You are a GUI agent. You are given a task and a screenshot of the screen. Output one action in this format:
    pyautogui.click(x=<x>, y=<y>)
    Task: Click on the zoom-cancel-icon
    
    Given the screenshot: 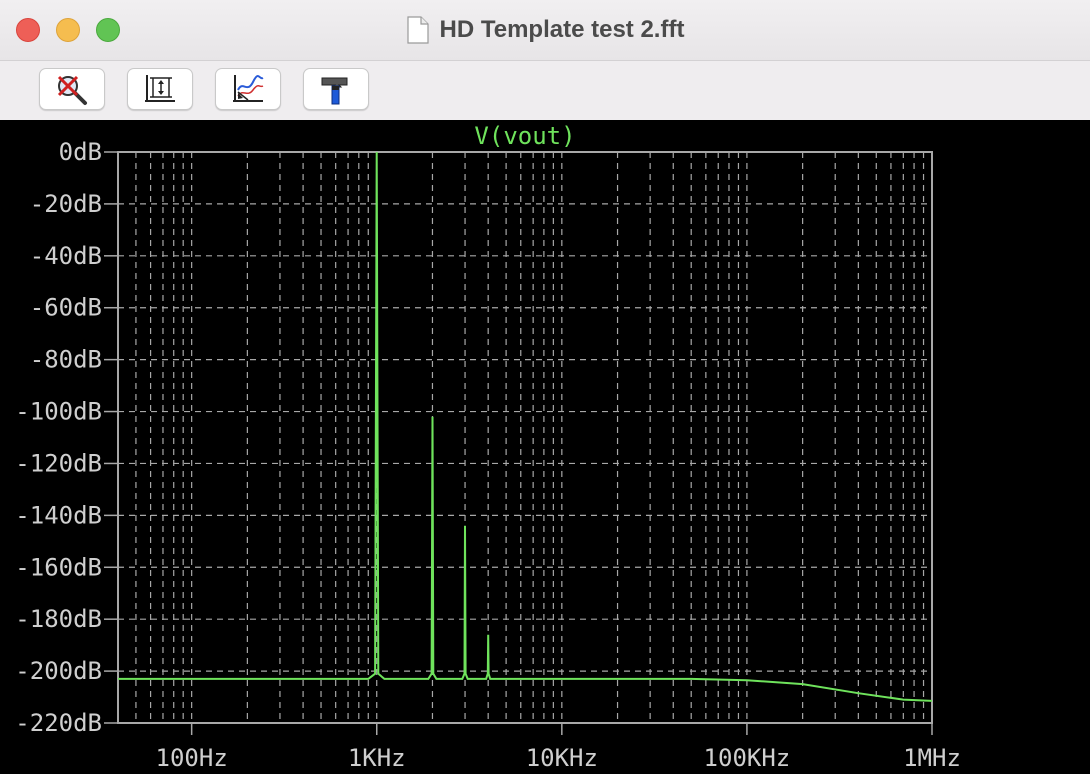 What is the action you would take?
    pyautogui.click(x=72, y=90)
    